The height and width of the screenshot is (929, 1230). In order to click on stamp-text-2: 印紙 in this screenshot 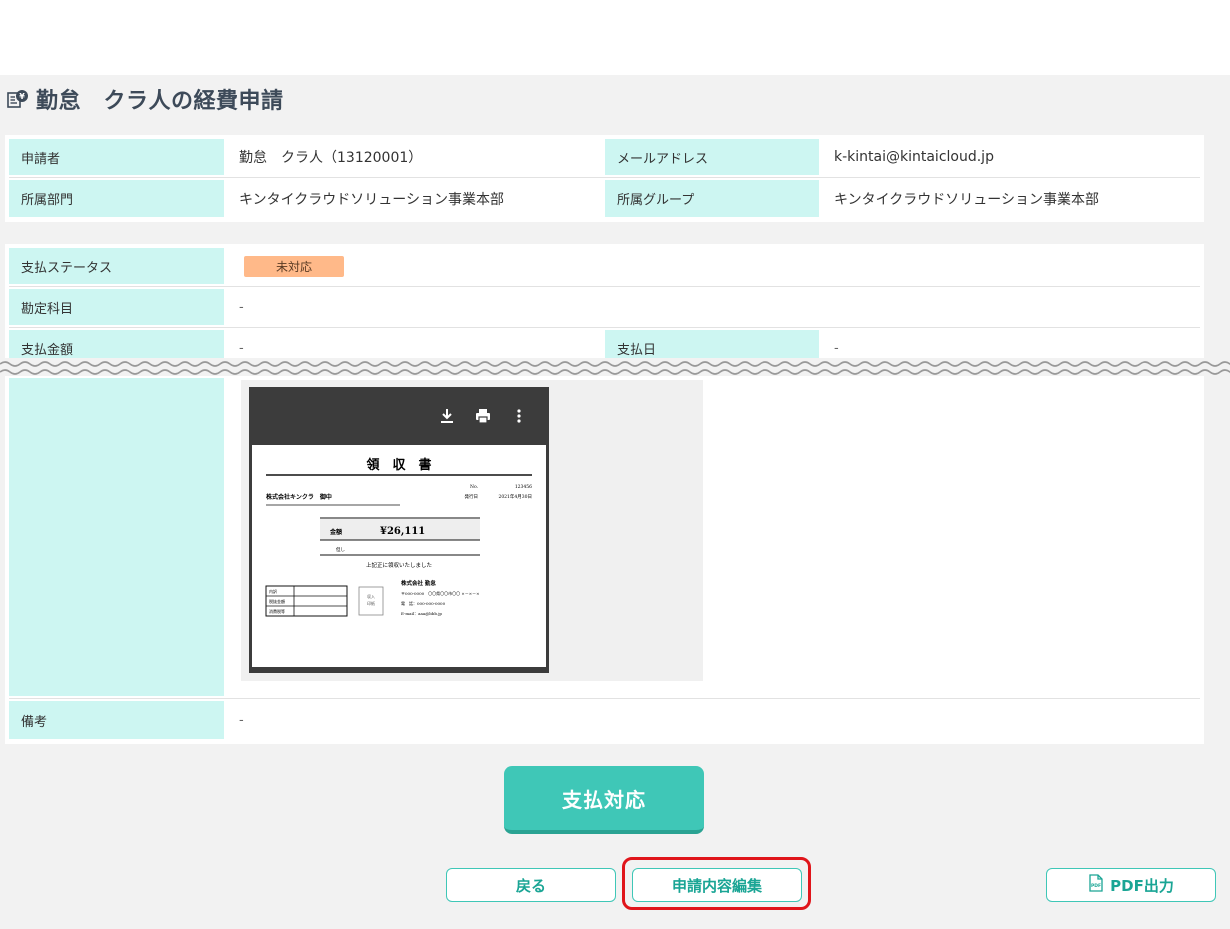, I will do `click(371, 603)`.